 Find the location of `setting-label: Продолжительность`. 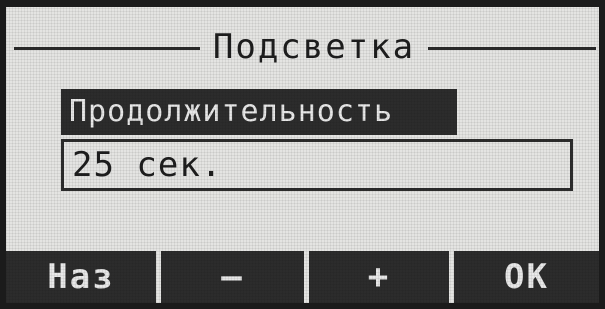

setting-label: Продолжительность is located at coordinates (259, 112).